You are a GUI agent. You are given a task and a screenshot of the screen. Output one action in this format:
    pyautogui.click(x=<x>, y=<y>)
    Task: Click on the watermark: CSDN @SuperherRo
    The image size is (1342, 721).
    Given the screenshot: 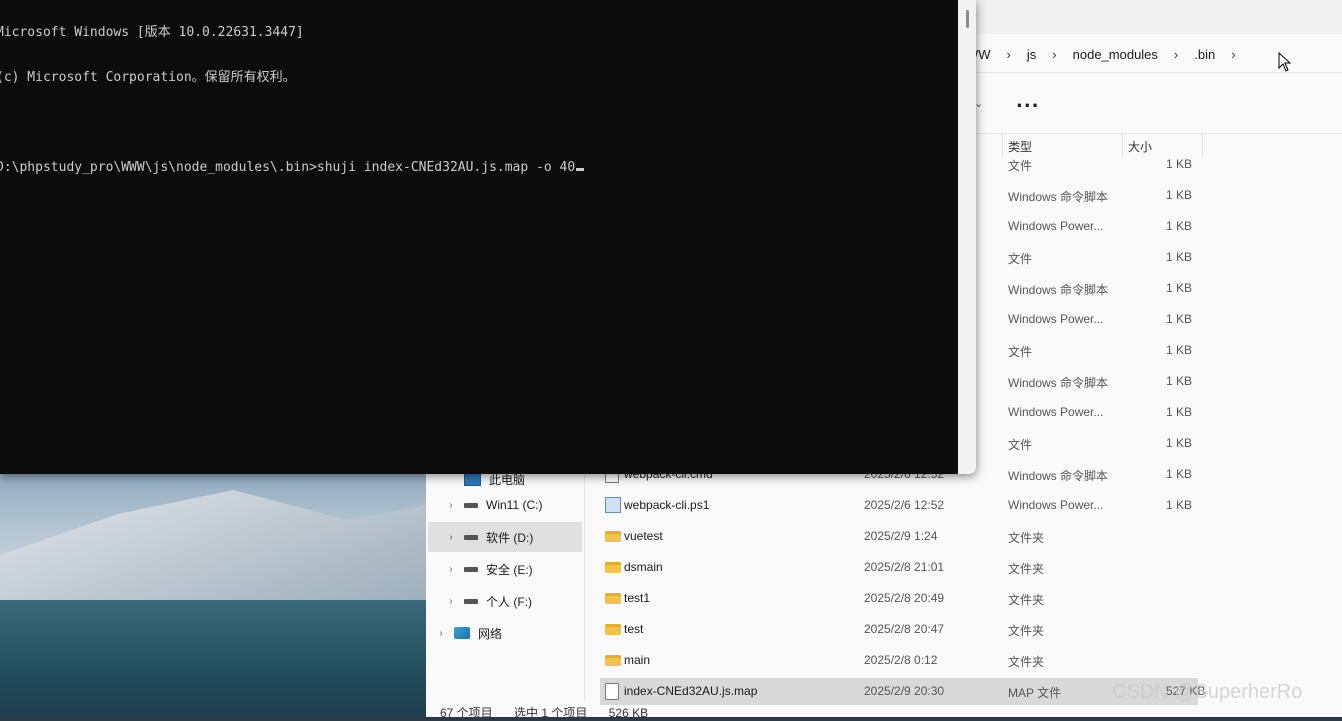 What is the action you would take?
    pyautogui.click(x=1207, y=692)
    